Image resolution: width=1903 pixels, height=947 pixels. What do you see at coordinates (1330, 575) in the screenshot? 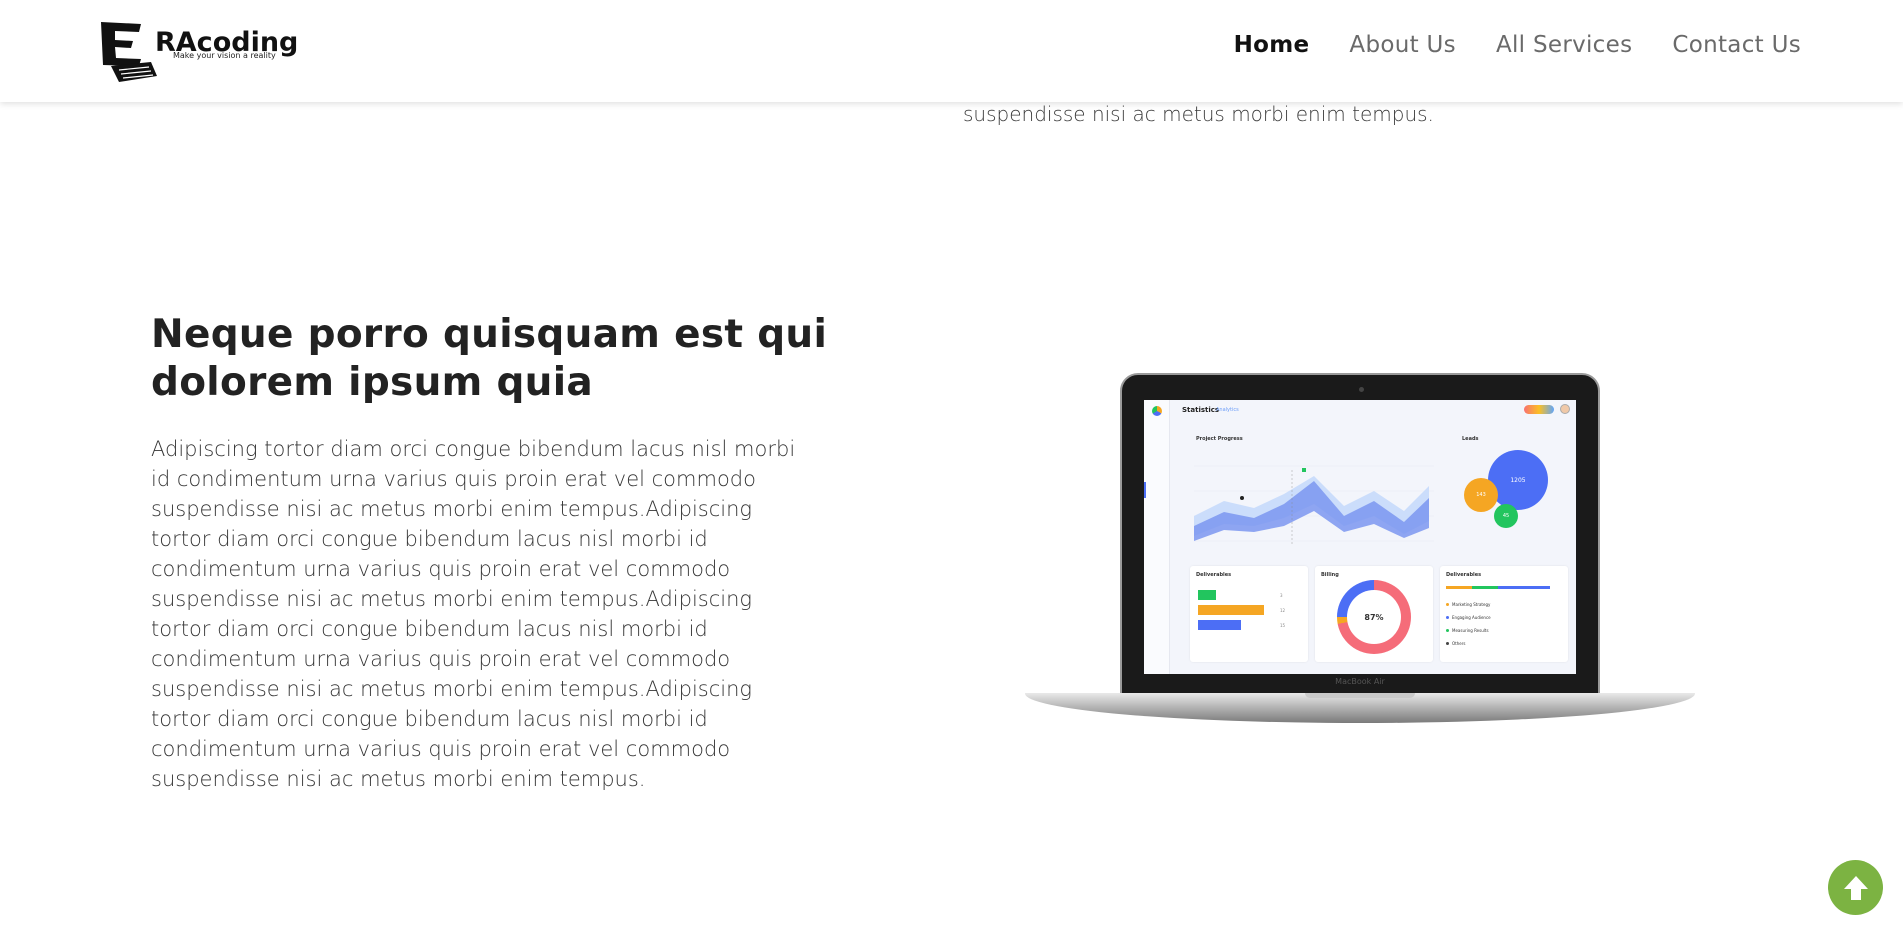
I see `billing-card-title: Billing` at bounding box center [1330, 575].